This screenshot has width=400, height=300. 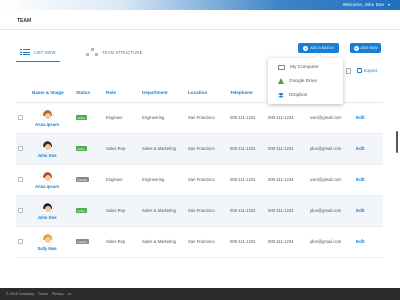 What do you see at coordinates (281, 67) in the screenshot?
I see `computer-icon` at bounding box center [281, 67].